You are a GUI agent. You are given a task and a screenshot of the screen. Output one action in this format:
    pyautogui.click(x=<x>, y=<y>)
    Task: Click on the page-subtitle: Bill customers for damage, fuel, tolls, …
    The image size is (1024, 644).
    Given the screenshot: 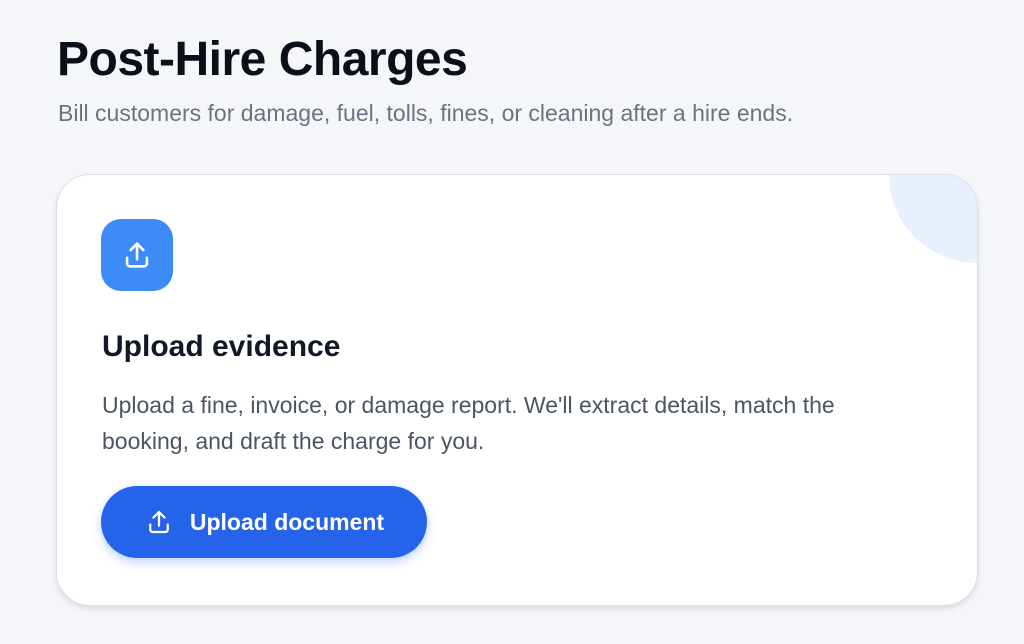 What is the action you would take?
    pyautogui.click(x=426, y=113)
    